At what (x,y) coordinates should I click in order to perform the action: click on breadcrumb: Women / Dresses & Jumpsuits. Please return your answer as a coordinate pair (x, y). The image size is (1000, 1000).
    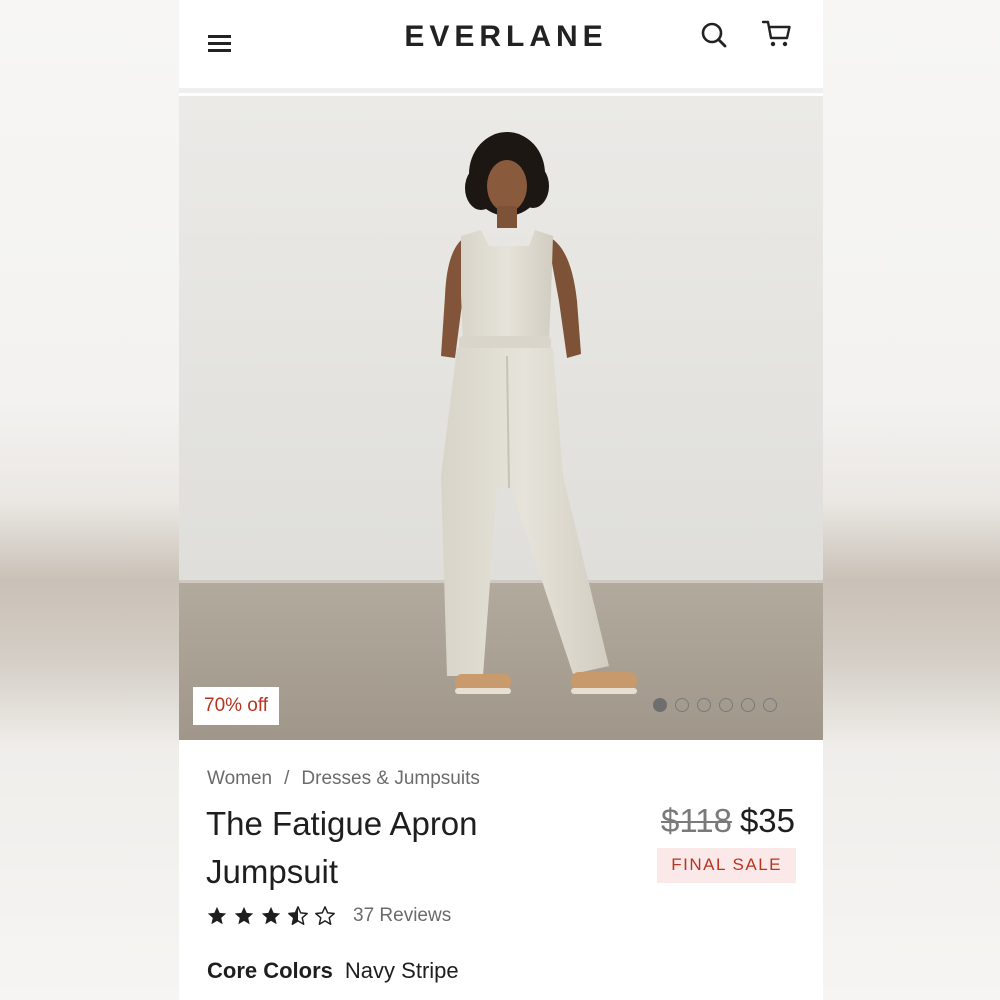
    Looking at the image, I should click on (343, 779).